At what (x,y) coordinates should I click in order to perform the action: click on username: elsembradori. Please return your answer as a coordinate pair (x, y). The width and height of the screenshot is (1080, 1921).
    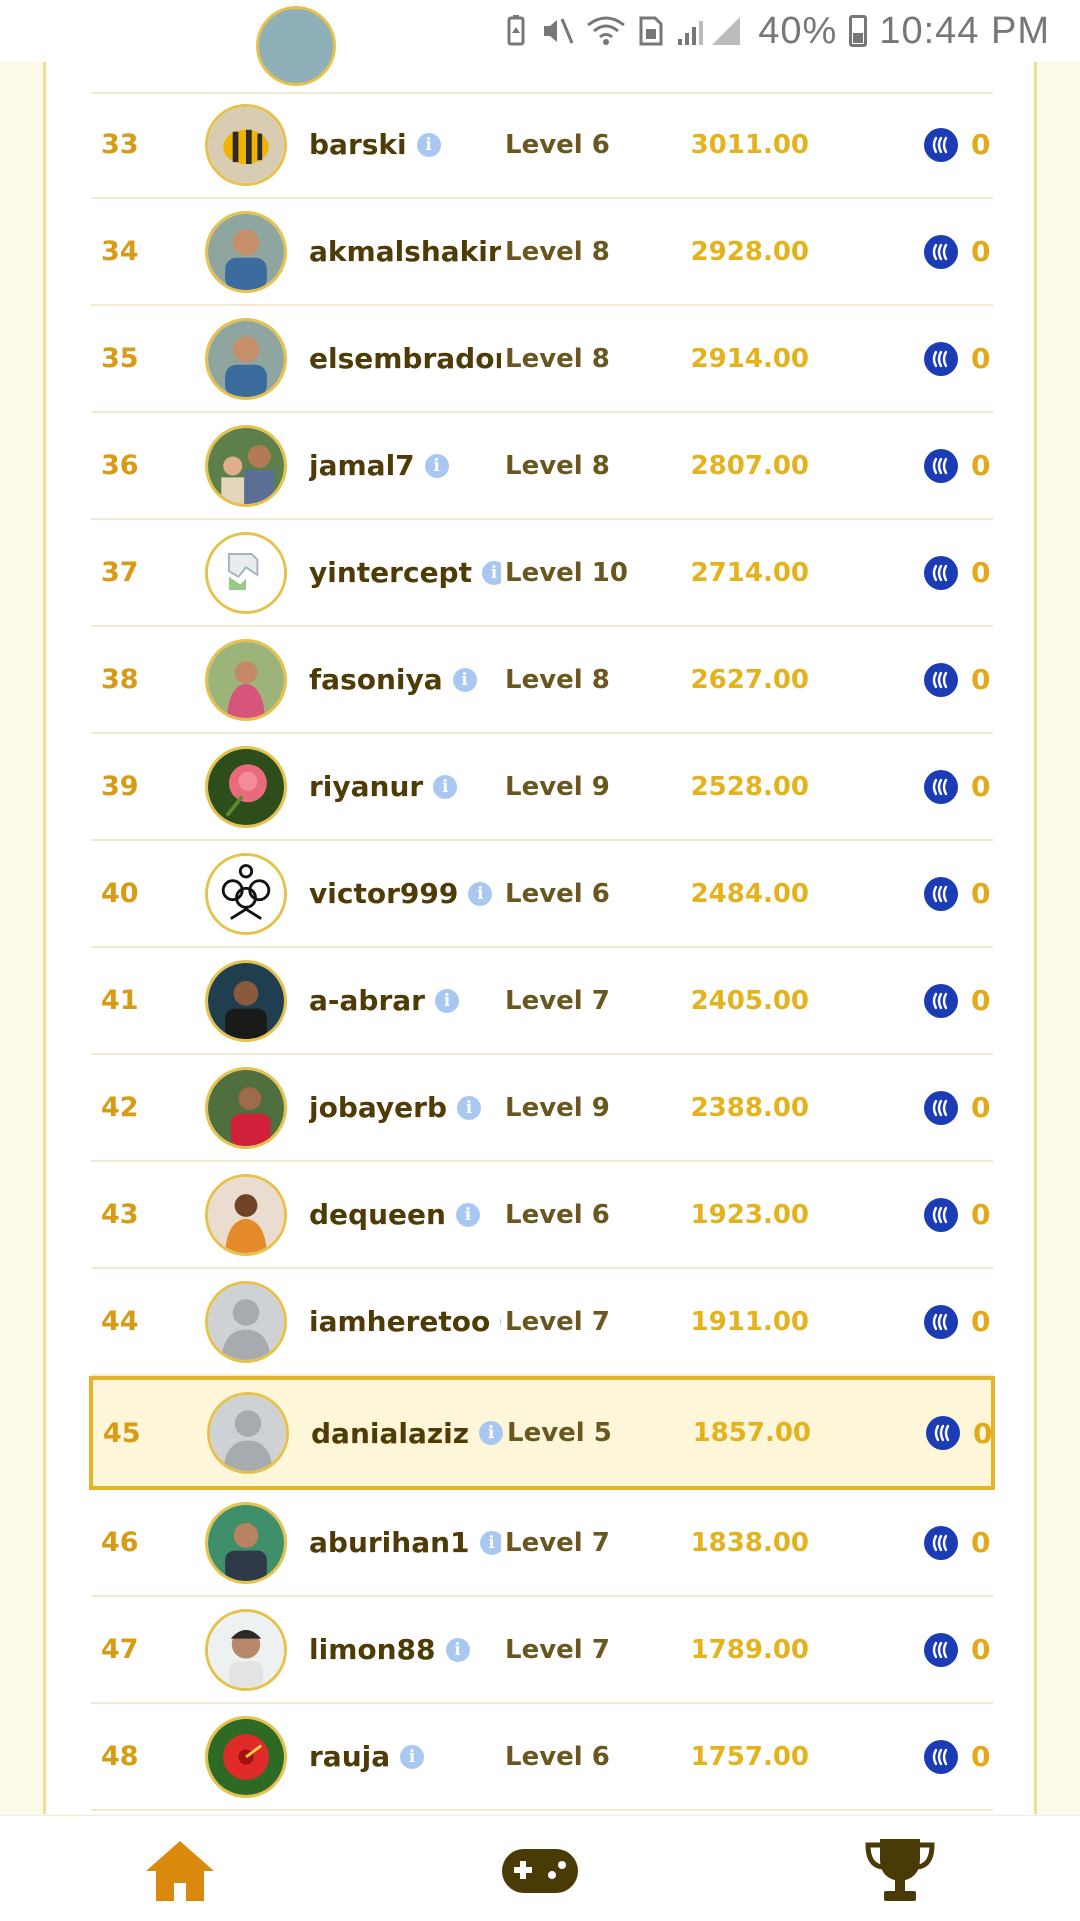
    Looking at the image, I should click on (405, 358).